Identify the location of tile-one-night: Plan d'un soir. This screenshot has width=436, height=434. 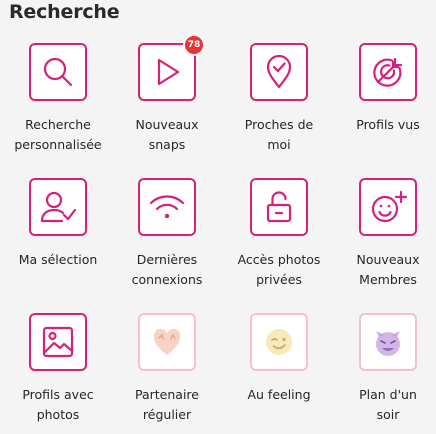
(384, 373).